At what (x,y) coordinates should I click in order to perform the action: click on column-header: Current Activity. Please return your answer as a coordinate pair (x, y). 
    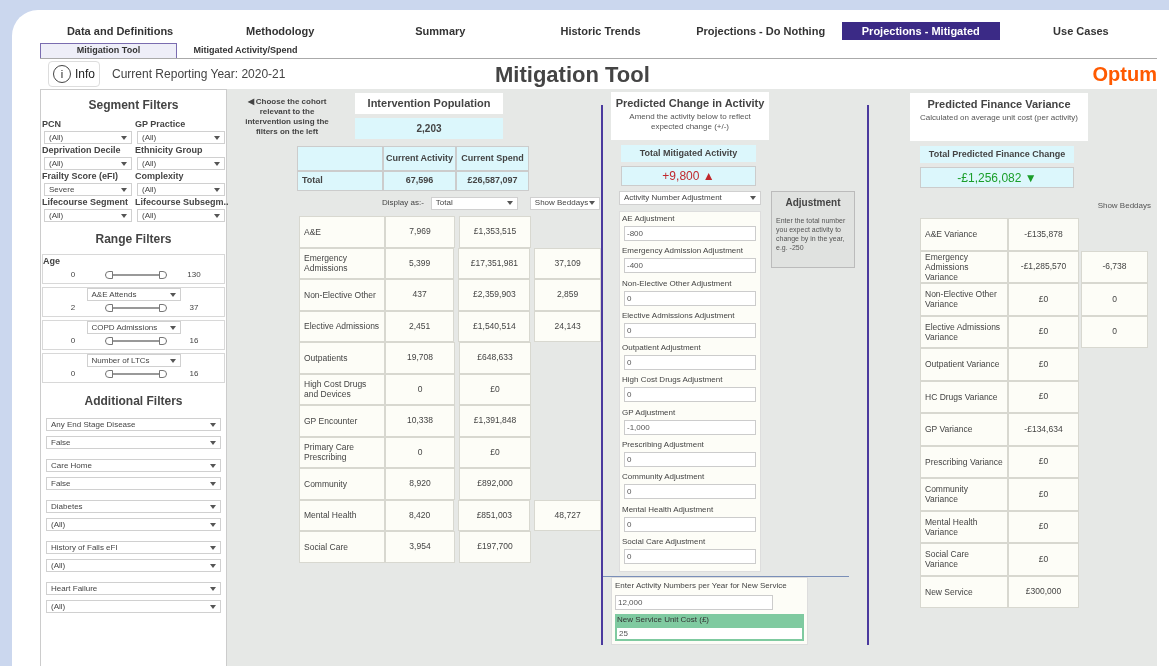
    Looking at the image, I should click on (419, 158).